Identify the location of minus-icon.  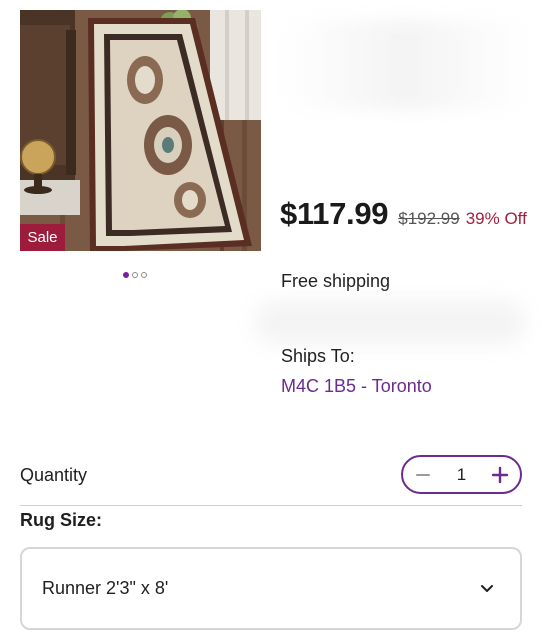
(423, 474).